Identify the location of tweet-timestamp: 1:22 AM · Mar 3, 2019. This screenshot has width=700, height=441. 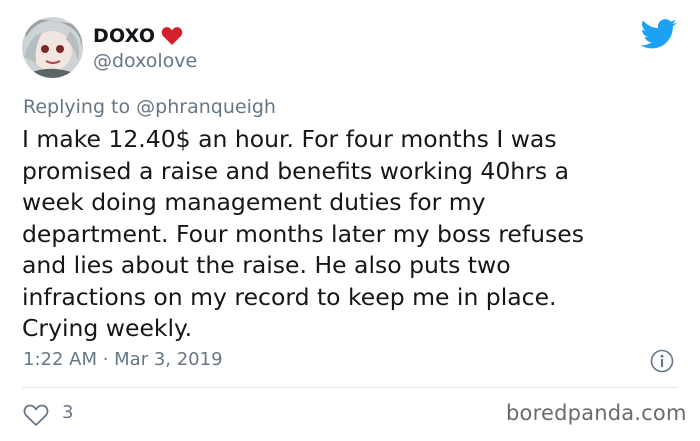
(123, 359).